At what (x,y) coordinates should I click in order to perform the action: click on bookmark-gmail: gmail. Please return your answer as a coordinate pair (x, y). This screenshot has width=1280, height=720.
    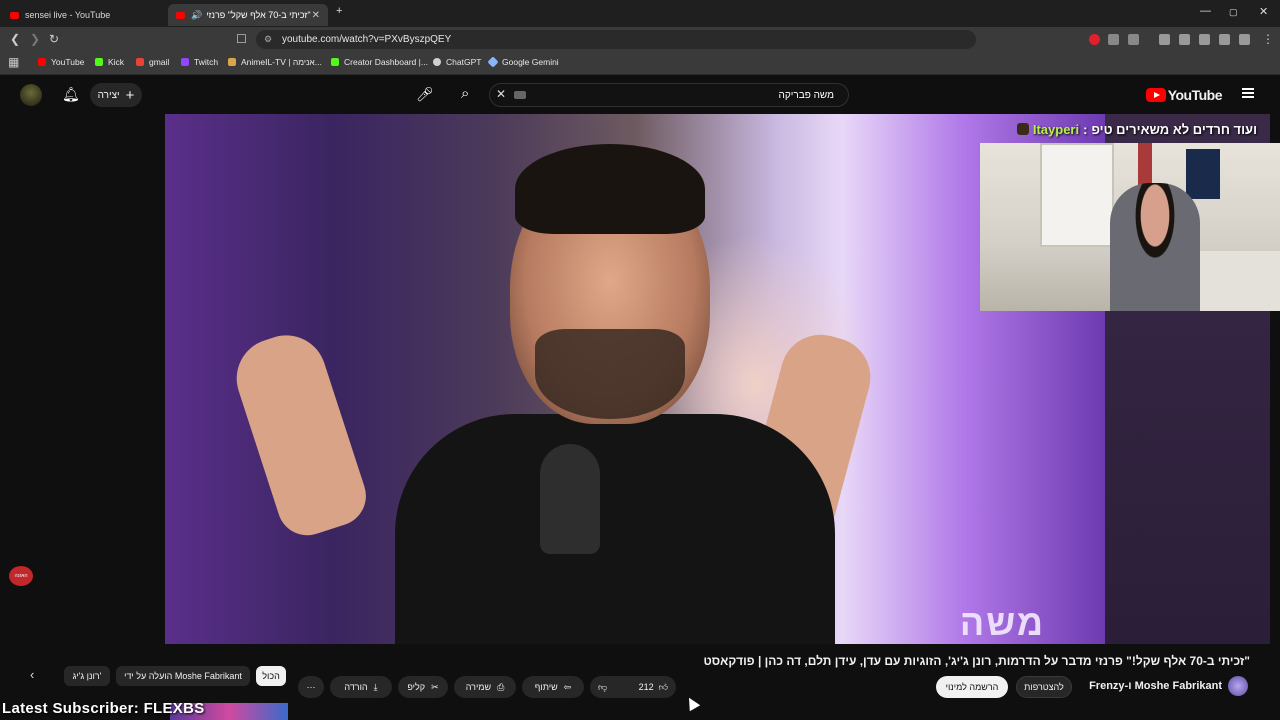
    Looking at the image, I should click on (152, 62).